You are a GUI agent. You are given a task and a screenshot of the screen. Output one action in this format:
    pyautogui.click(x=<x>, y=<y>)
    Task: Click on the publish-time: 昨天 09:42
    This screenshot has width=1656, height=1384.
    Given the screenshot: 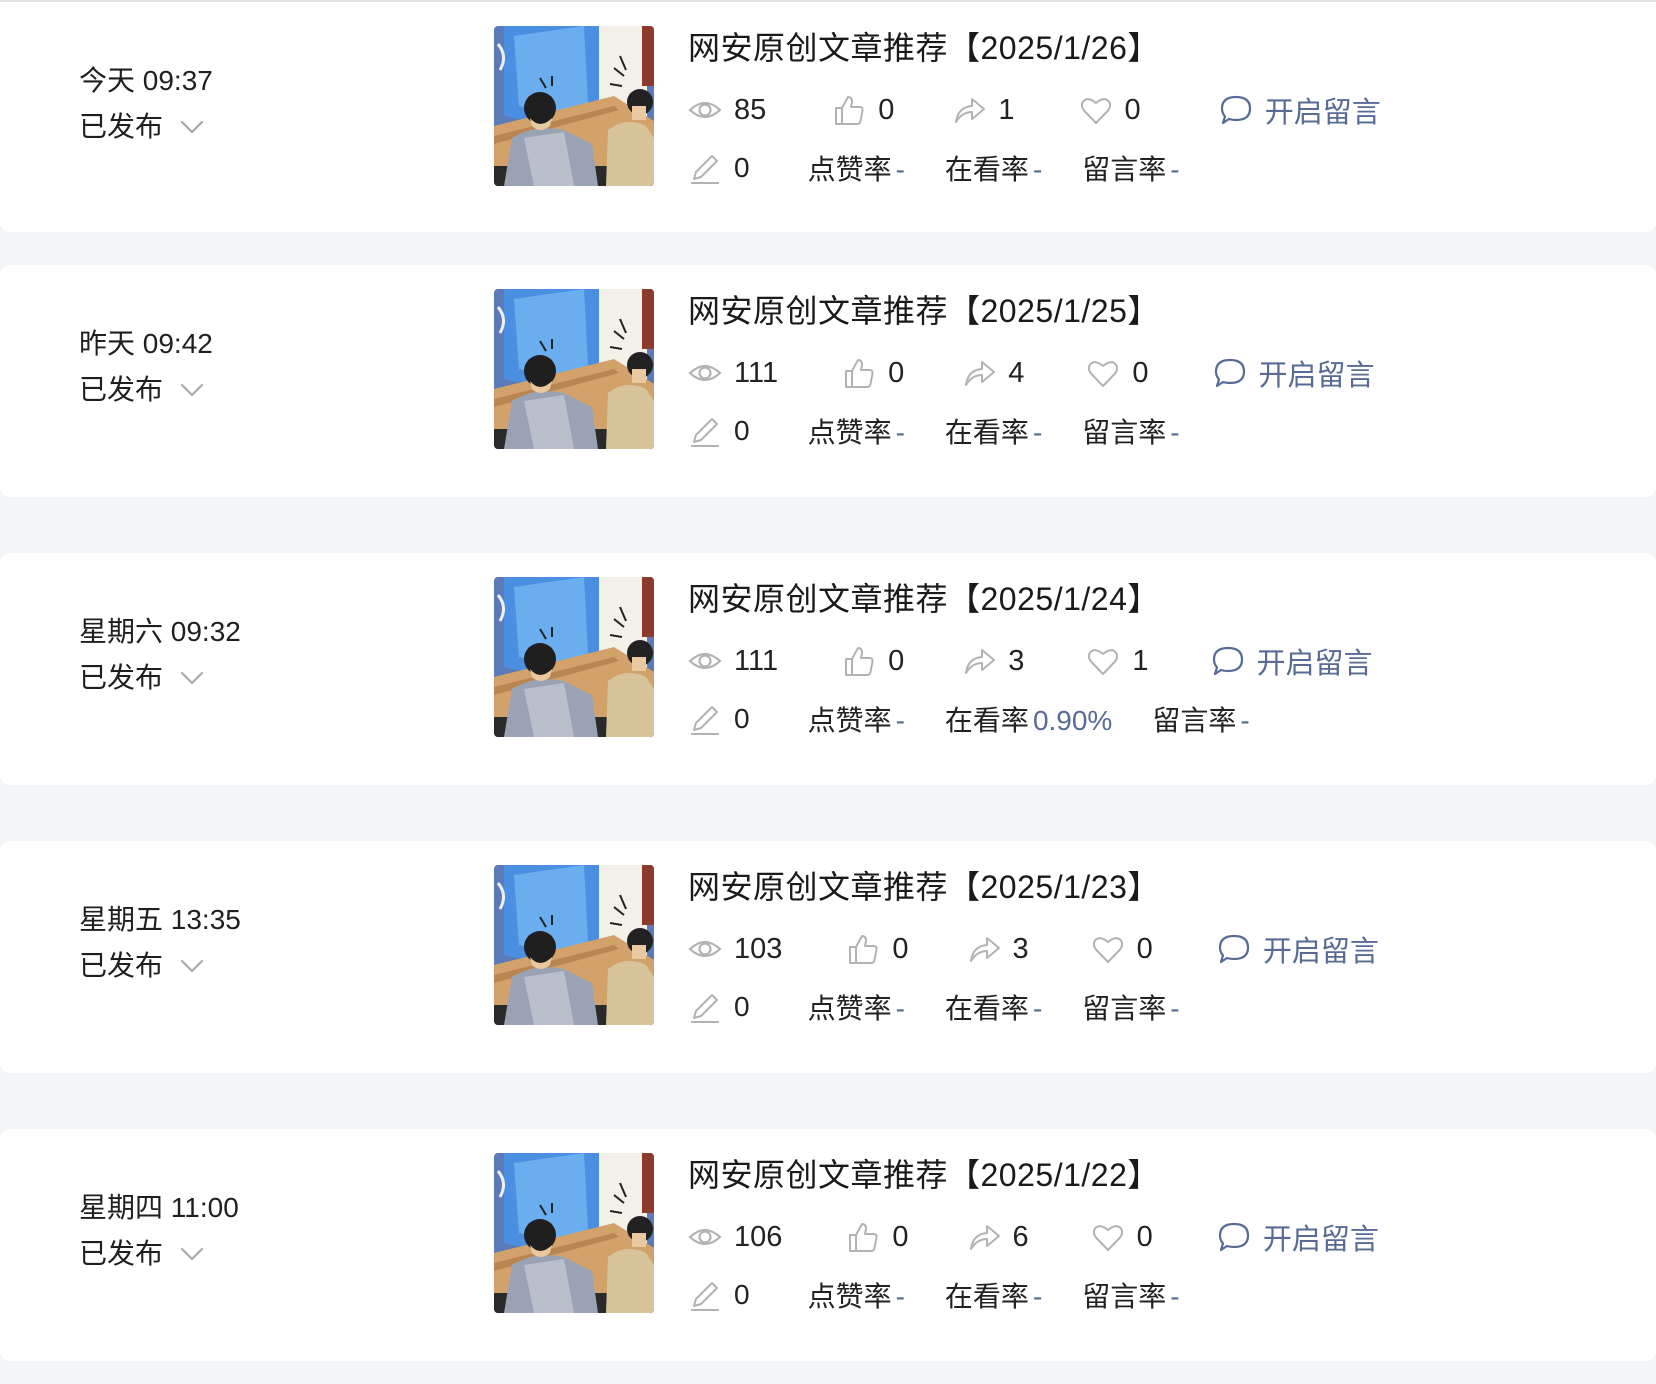 What is the action you would take?
    pyautogui.click(x=146, y=343)
    